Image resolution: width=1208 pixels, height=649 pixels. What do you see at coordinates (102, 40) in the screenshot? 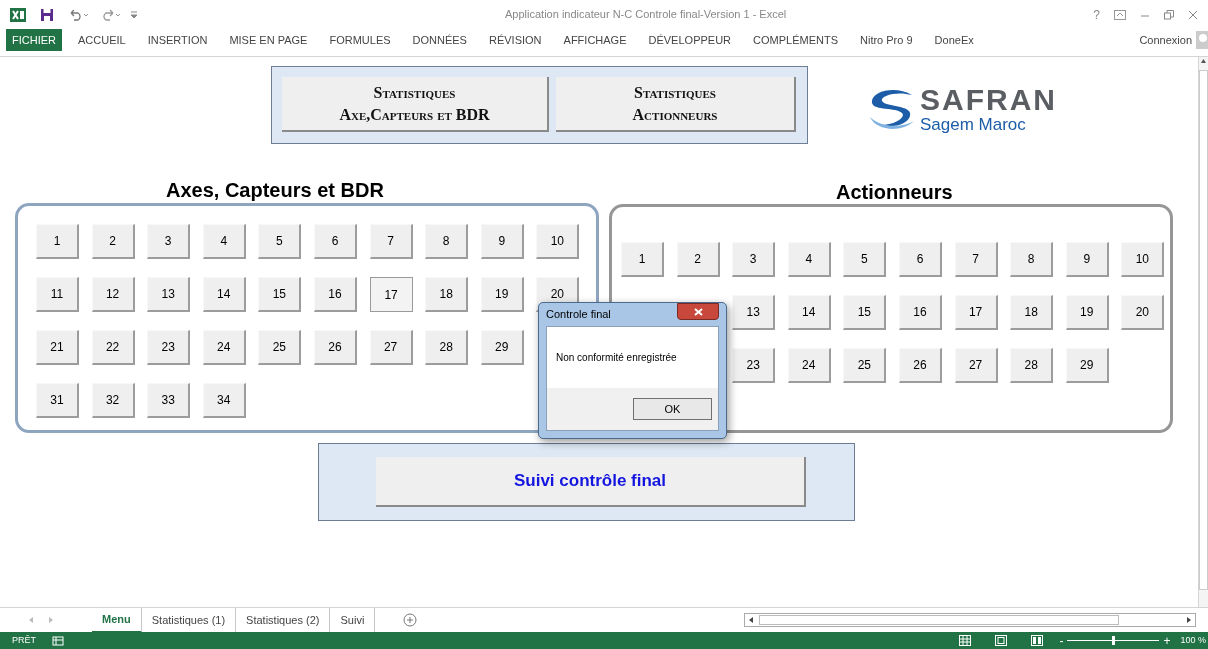
I see `ribbon-tab: ACCUEIL` at bounding box center [102, 40].